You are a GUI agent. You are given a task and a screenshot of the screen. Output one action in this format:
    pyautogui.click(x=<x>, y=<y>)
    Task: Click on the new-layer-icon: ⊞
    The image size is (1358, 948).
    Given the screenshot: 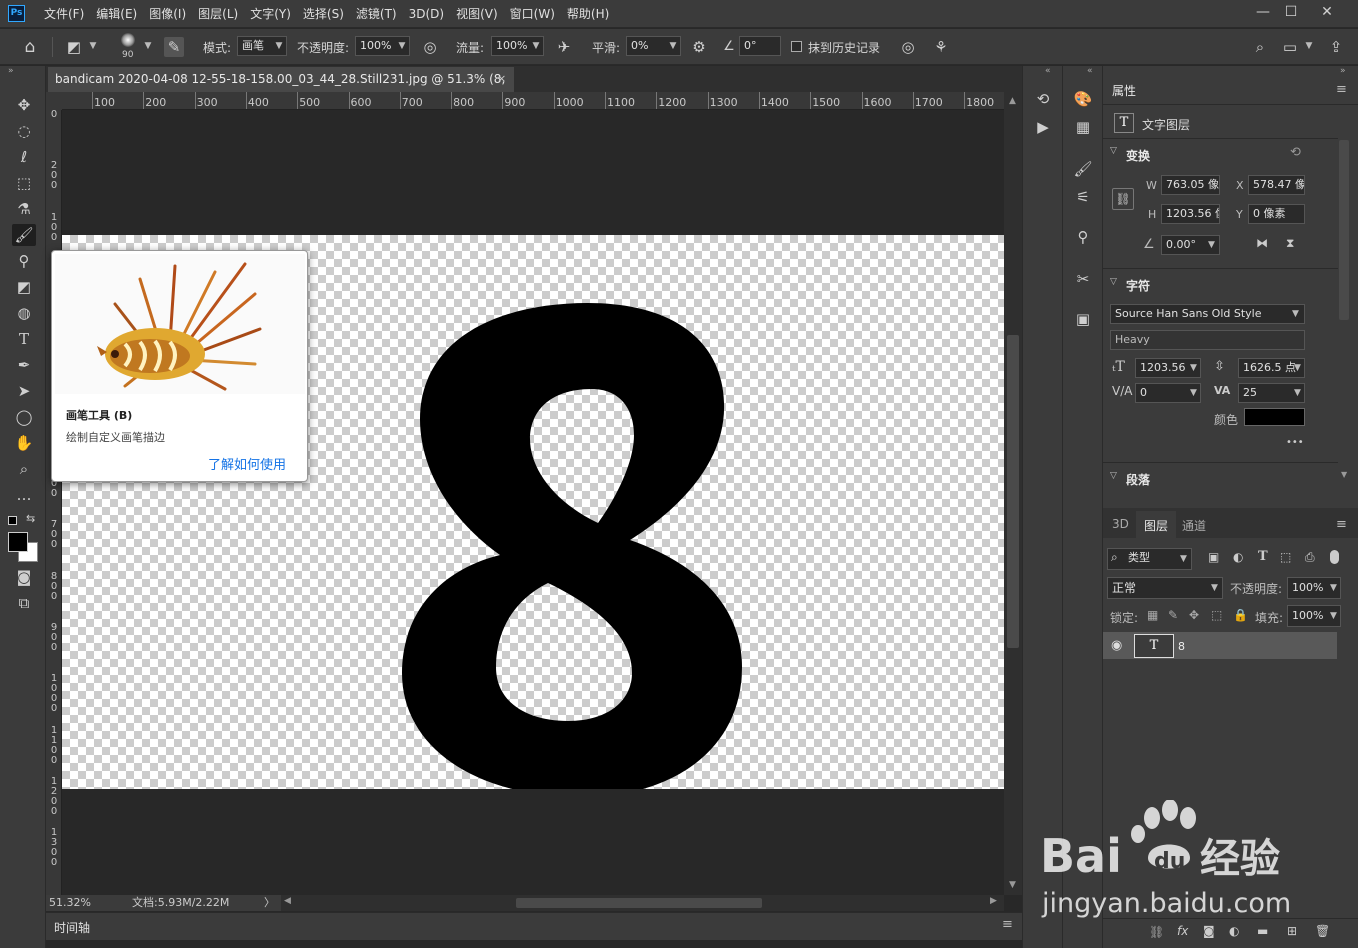 What is the action you would take?
    pyautogui.click(x=1292, y=931)
    